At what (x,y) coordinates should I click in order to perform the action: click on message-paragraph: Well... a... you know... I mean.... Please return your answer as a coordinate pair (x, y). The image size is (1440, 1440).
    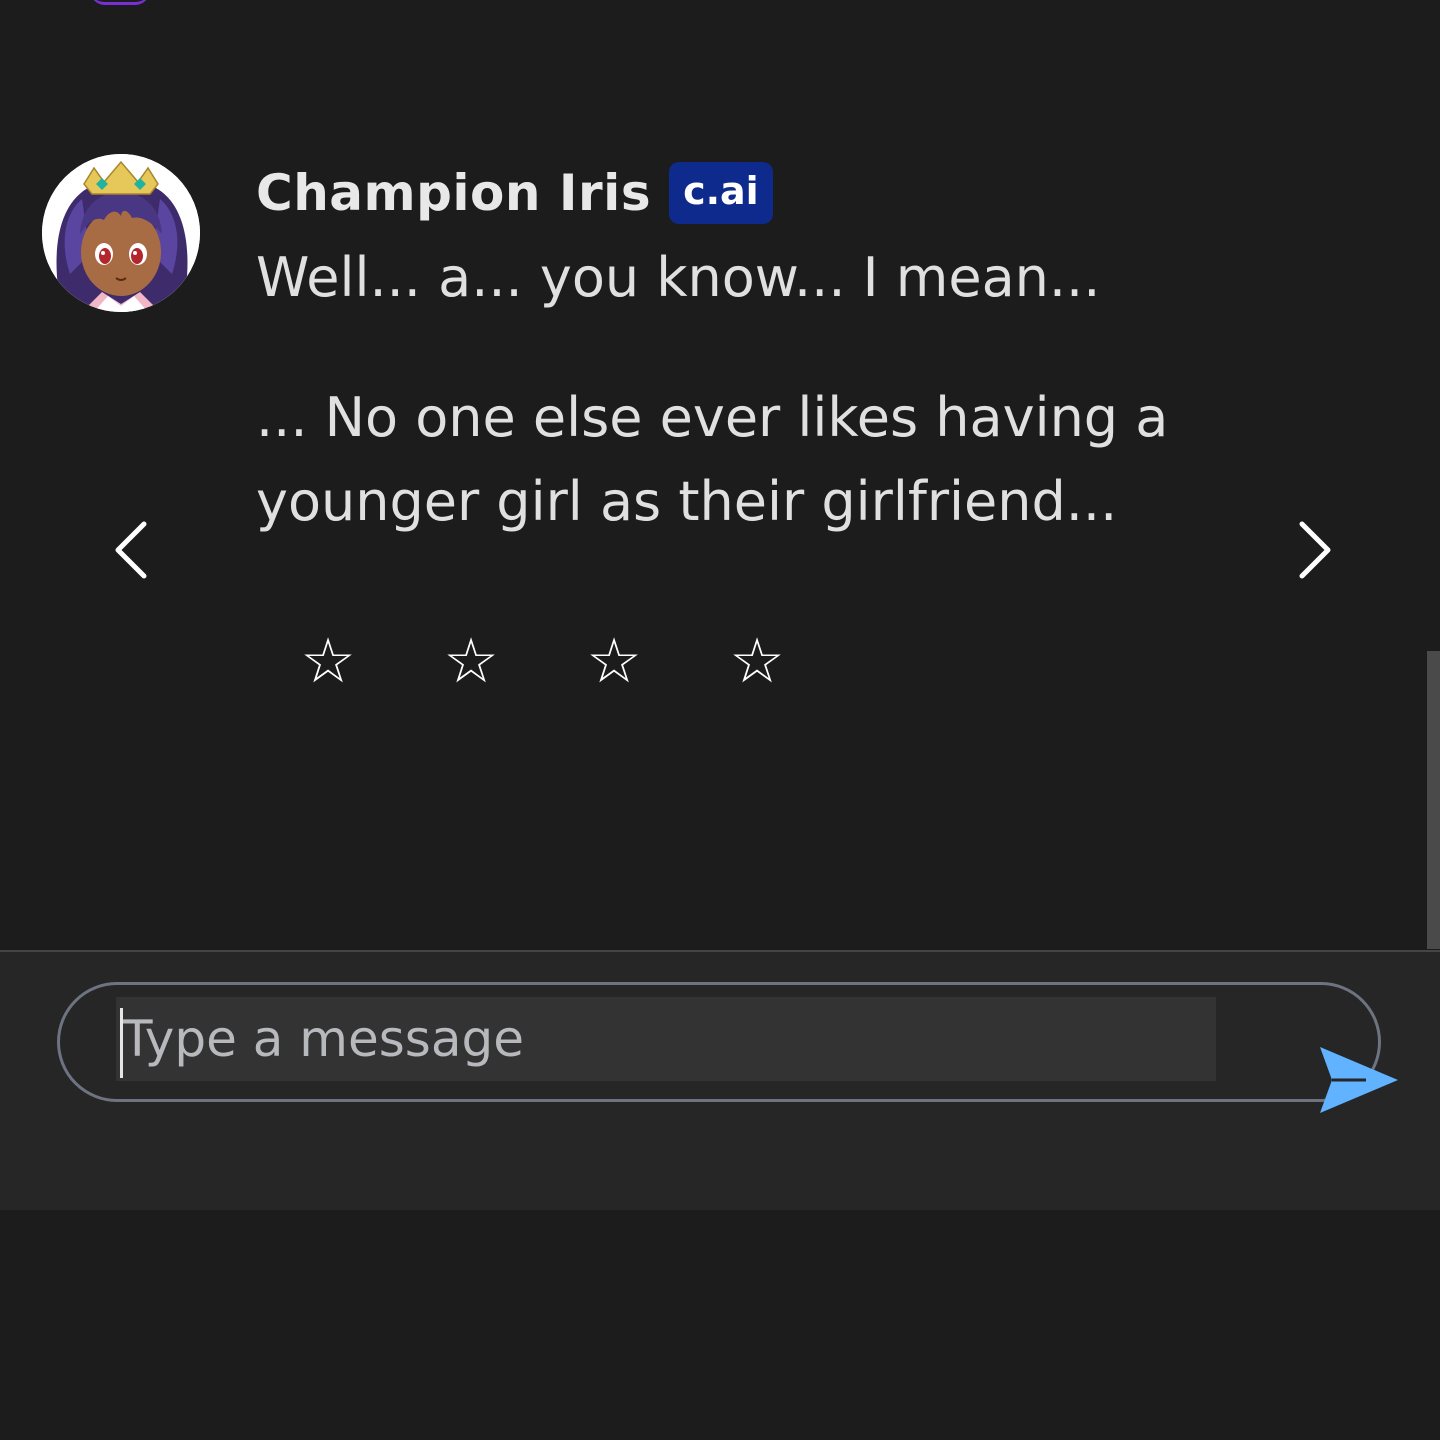
    Looking at the image, I should click on (678, 277).